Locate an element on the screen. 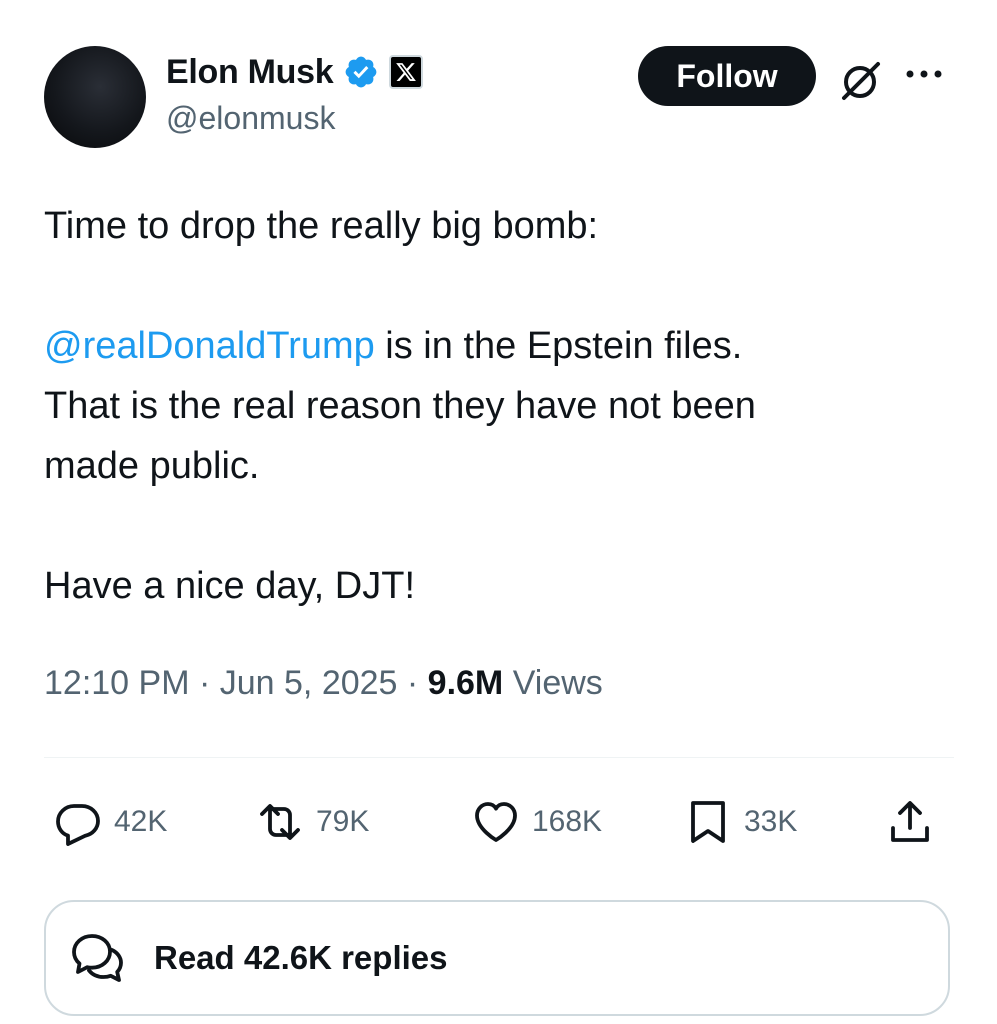 This screenshot has width=997, height=1024. more-icon is located at coordinates (924, 74).